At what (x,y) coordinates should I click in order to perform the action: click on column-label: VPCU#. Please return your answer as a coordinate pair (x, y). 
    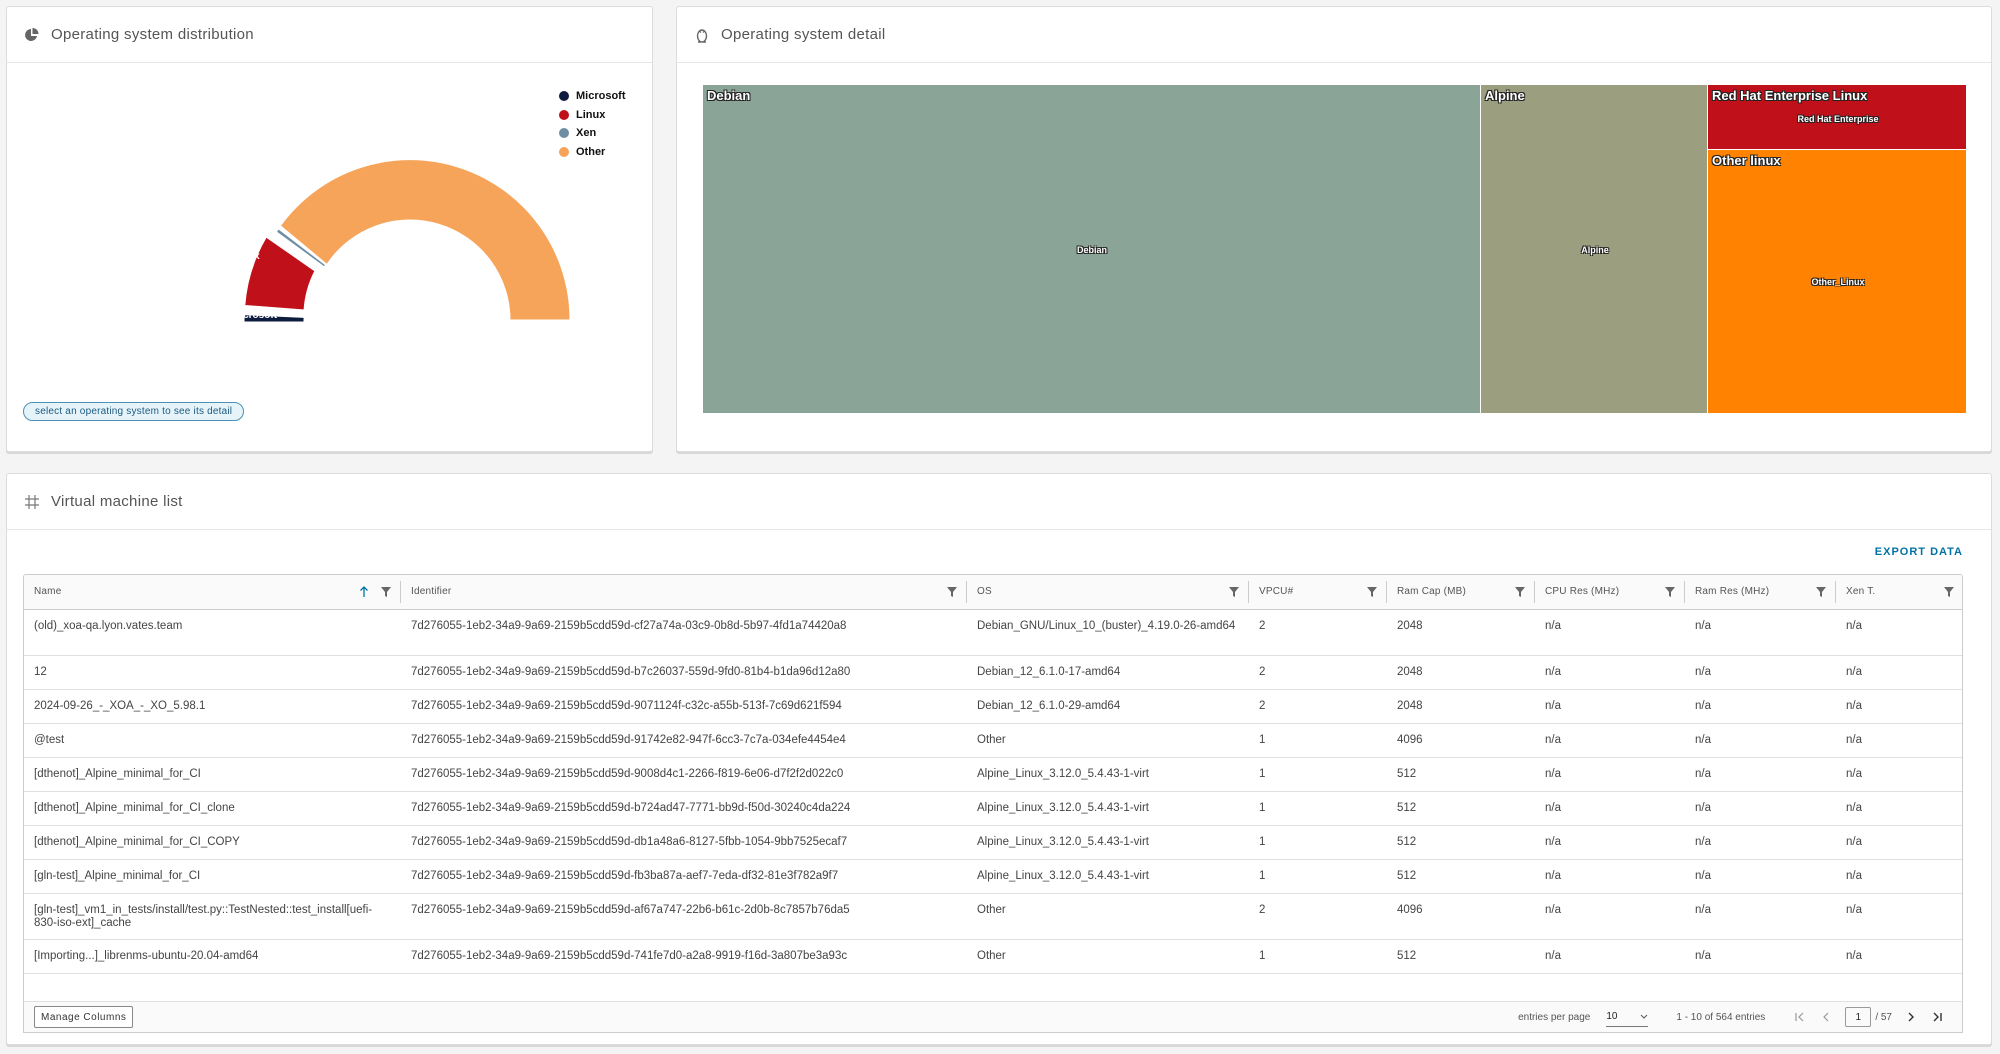
    Looking at the image, I should click on (1276, 592).